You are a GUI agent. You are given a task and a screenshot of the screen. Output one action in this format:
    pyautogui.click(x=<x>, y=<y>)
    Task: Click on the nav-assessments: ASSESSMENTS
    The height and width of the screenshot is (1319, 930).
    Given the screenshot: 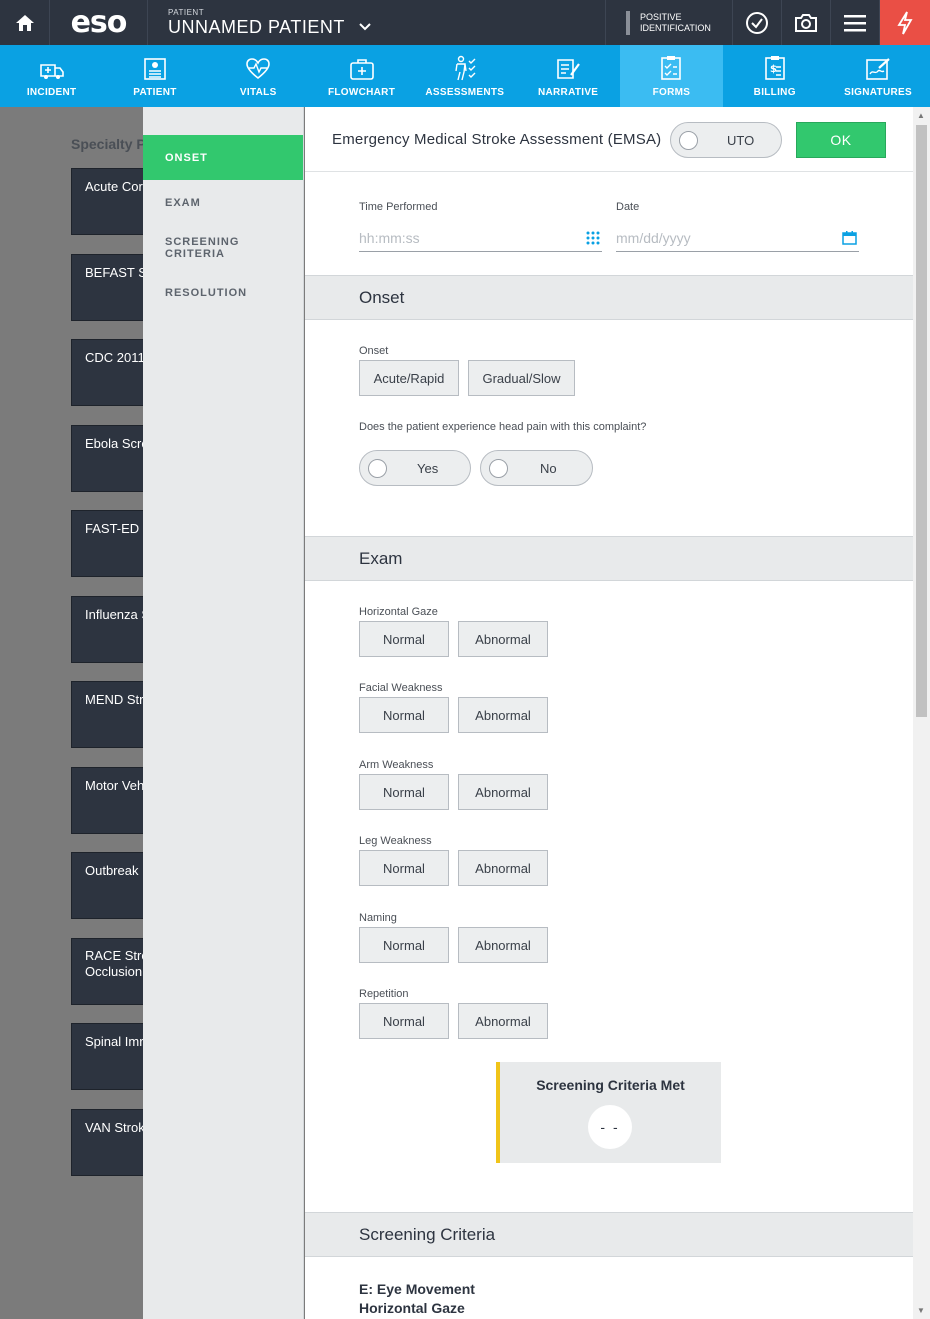 What is the action you would take?
    pyautogui.click(x=464, y=76)
    